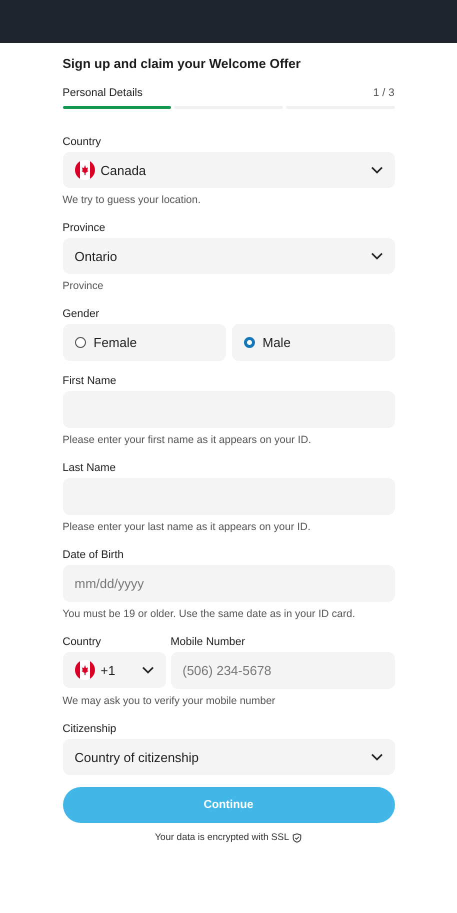 This screenshot has width=457, height=913. I want to click on field-hint: Province, so click(83, 286).